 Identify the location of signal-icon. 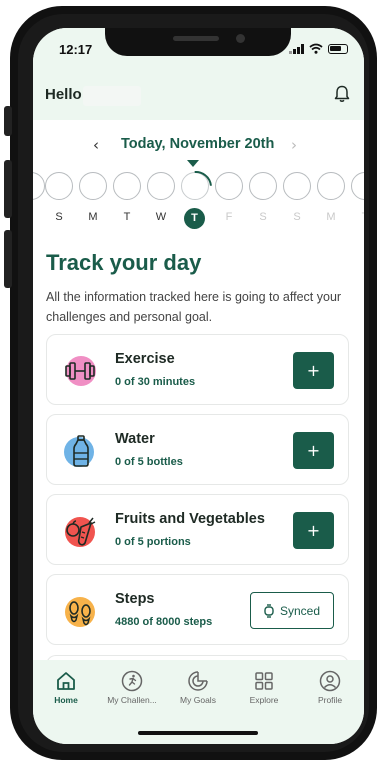
(296, 48).